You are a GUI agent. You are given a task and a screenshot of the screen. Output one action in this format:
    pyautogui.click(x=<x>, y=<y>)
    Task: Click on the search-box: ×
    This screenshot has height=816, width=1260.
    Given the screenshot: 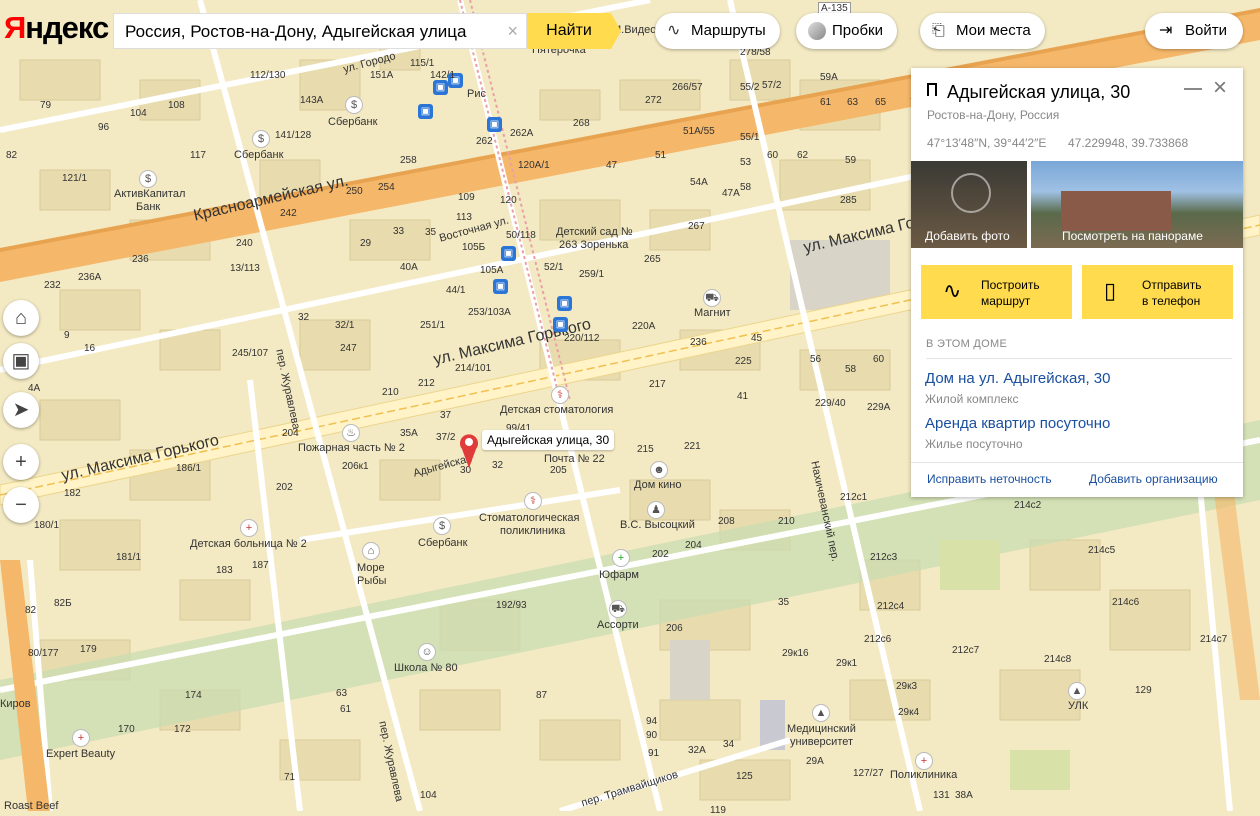 What is the action you would take?
    pyautogui.click(x=320, y=31)
    